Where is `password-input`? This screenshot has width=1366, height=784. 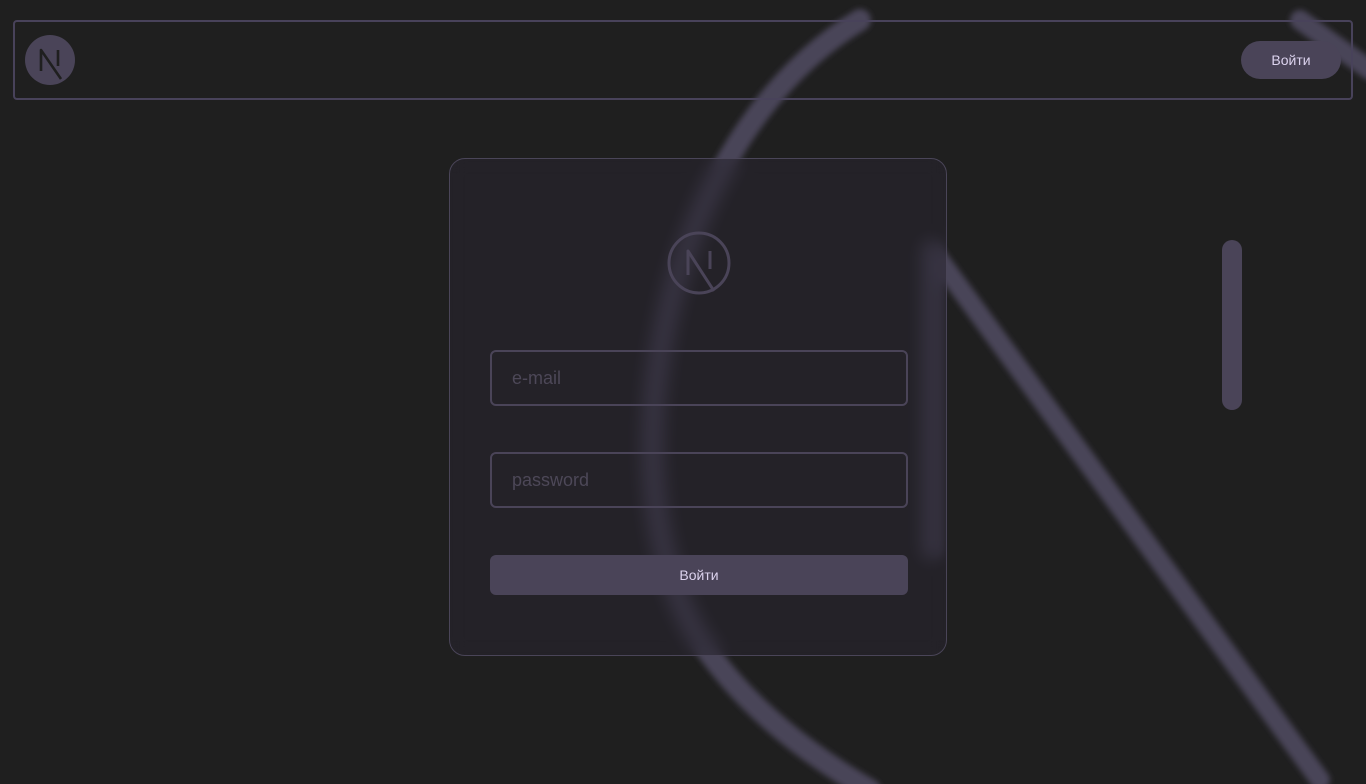 password-input is located at coordinates (699, 480).